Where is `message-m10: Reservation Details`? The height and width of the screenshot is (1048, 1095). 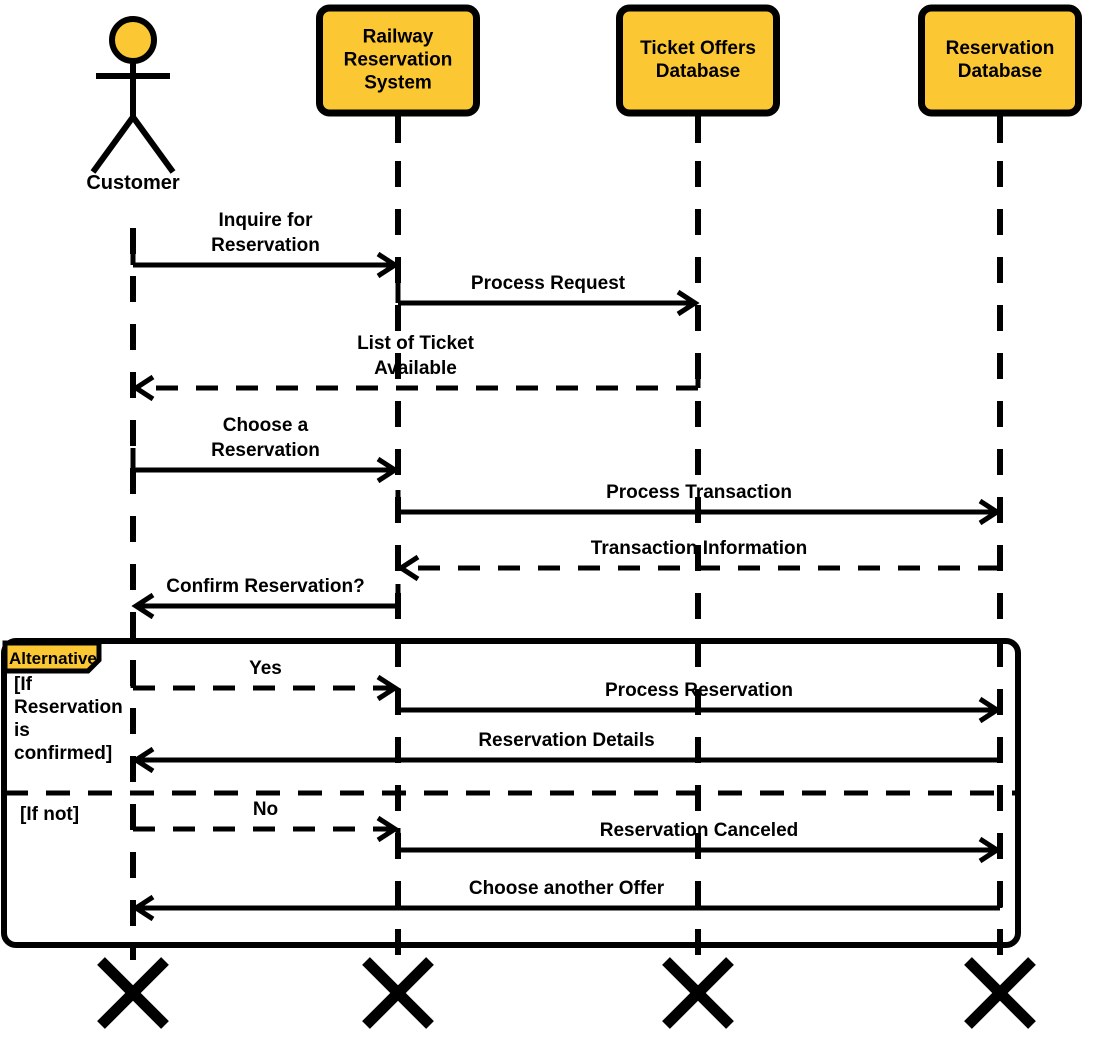 message-m10: Reservation Details is located at coordinates (567, 752).